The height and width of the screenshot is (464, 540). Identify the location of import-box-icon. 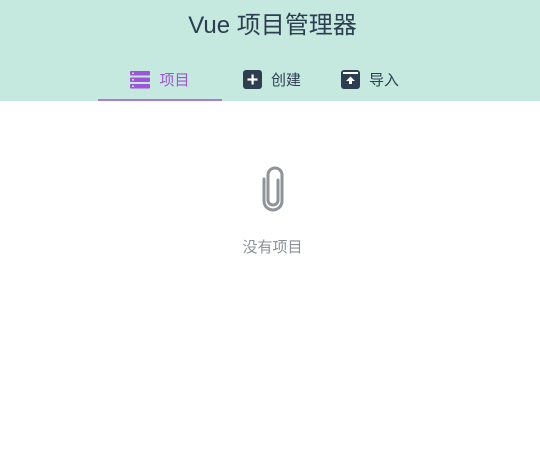
(350, 80).